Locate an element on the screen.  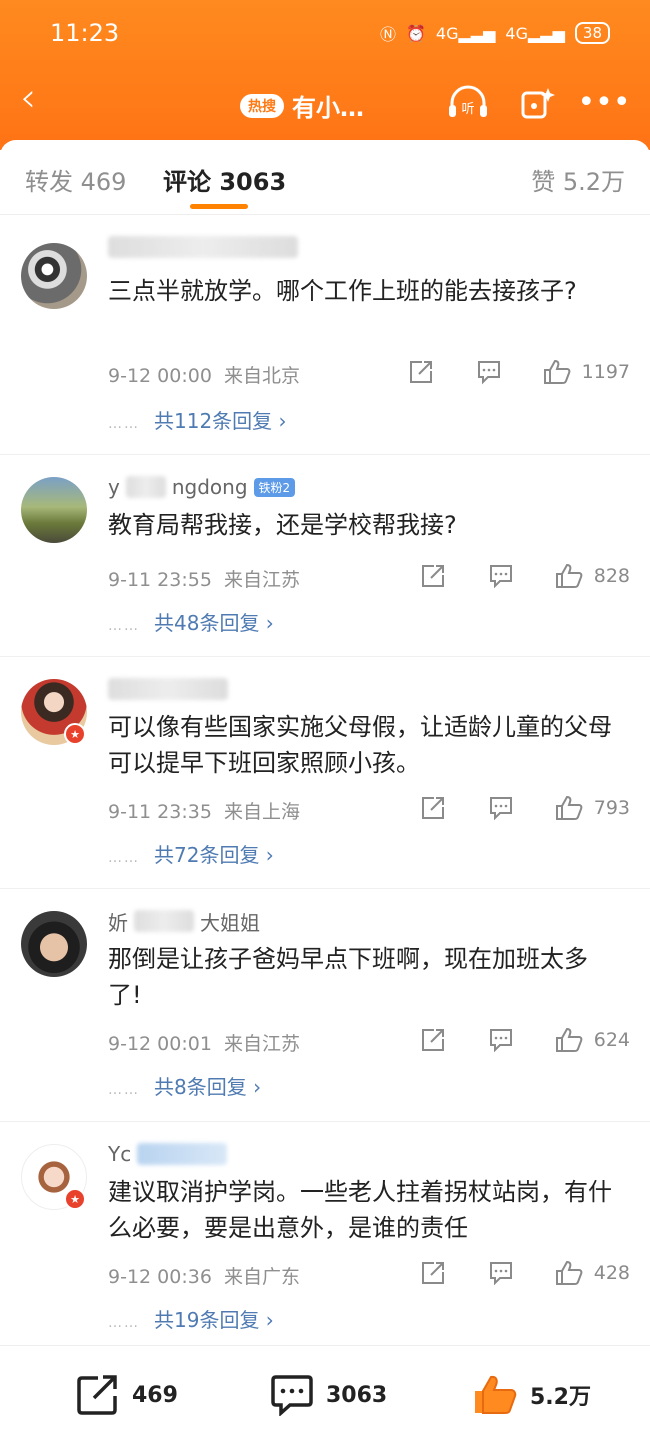
comment-meta: 9-12 00:00 来自北京 is located at coordinates (204, 374).